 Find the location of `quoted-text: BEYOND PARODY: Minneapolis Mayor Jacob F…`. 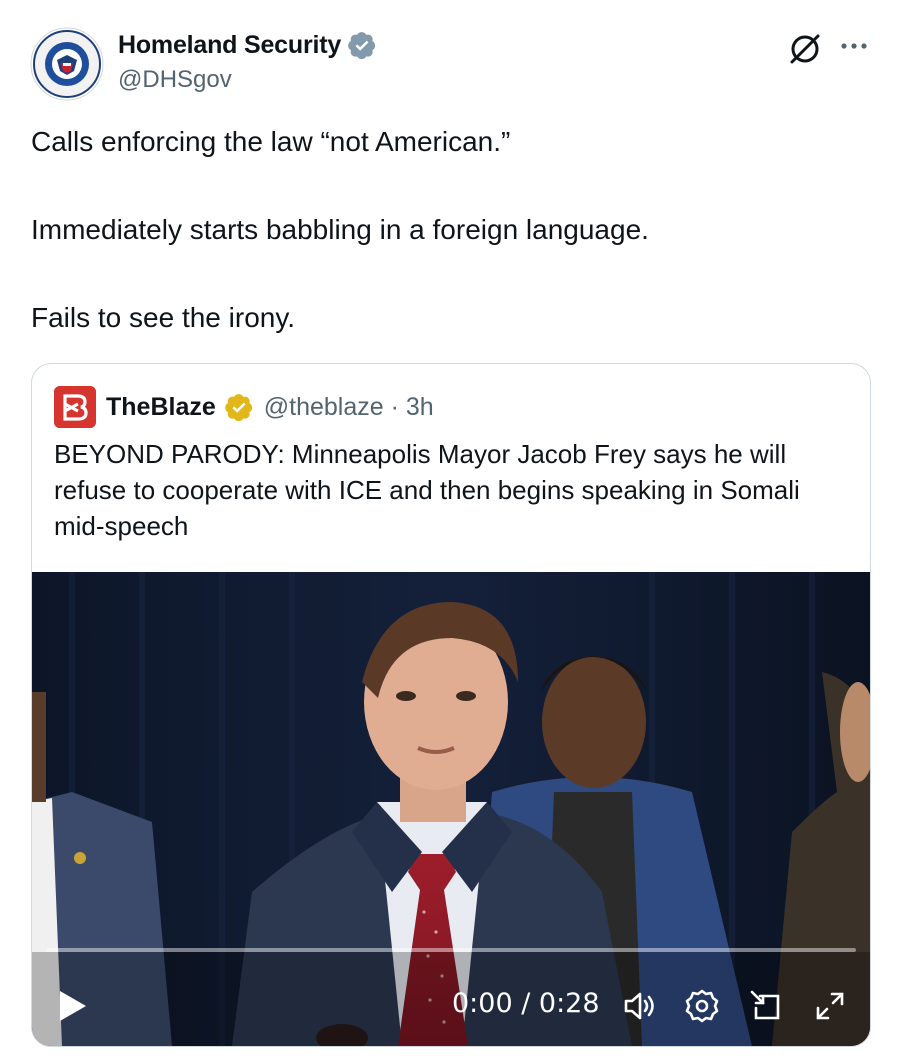

quoted-text: BEYOND PARODY: Minneapolis Mayor Jacob F… is located at coordinates (427, 490).